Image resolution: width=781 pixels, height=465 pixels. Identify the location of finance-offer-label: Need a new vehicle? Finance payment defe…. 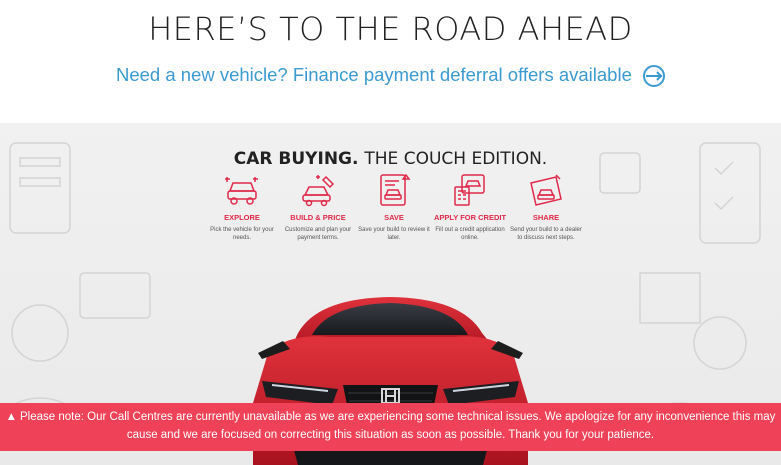
(373, 74).